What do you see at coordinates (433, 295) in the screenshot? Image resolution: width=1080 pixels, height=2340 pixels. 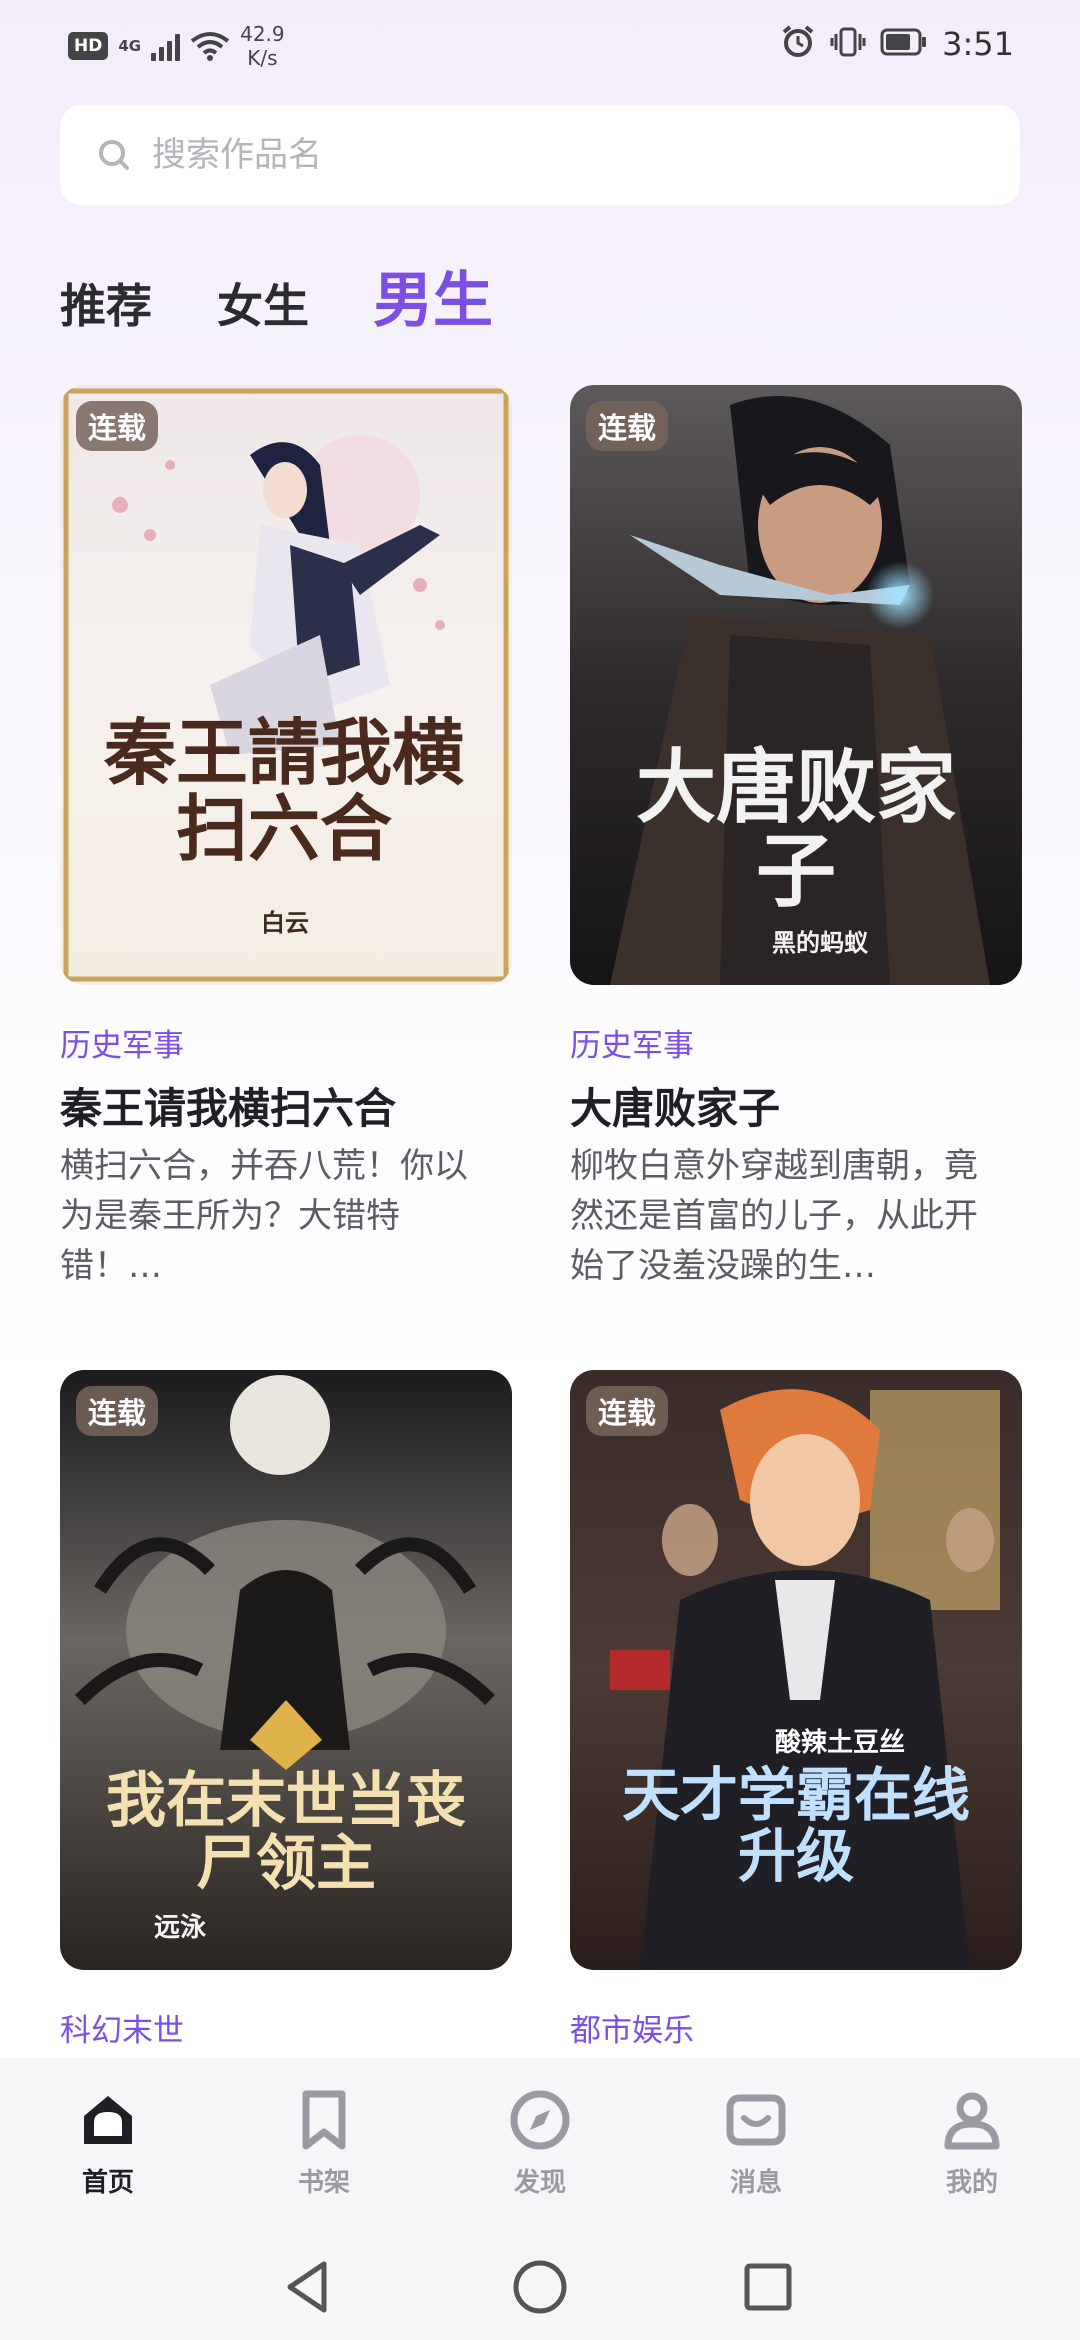 I see `tab-male: 男生` at bounding box center [433, 295].